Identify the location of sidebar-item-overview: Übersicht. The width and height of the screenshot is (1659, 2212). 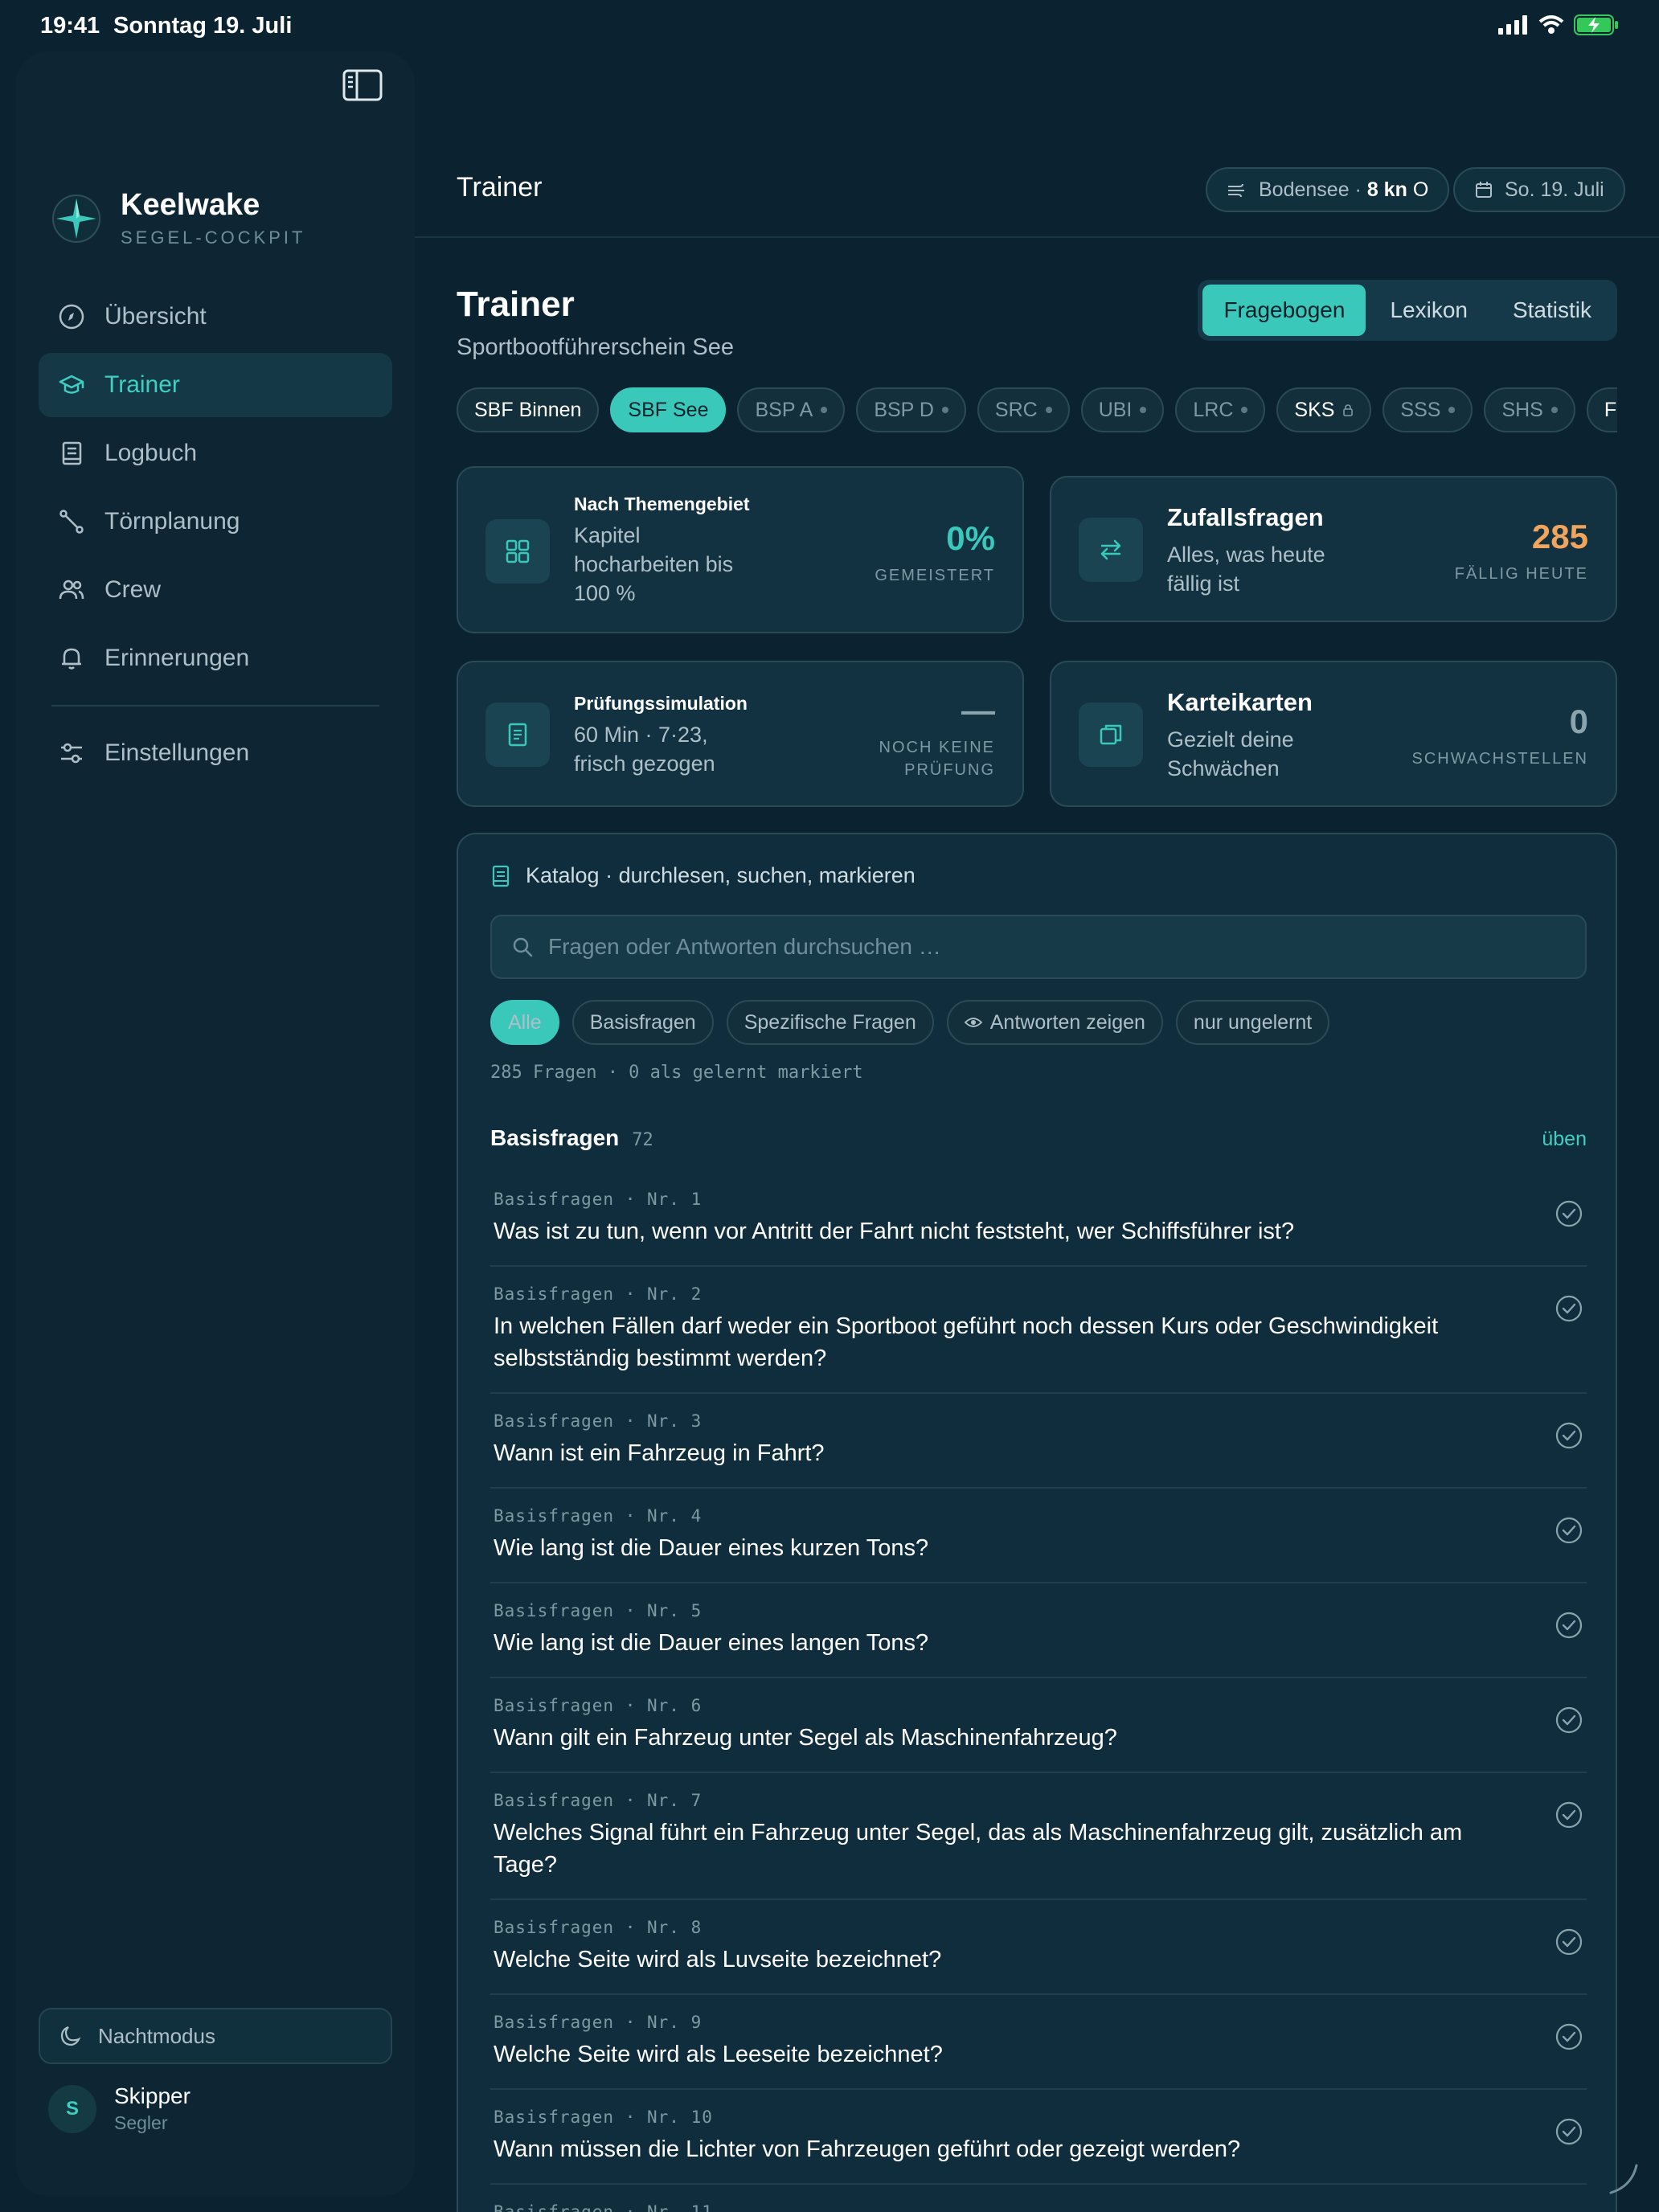
(216, 317).